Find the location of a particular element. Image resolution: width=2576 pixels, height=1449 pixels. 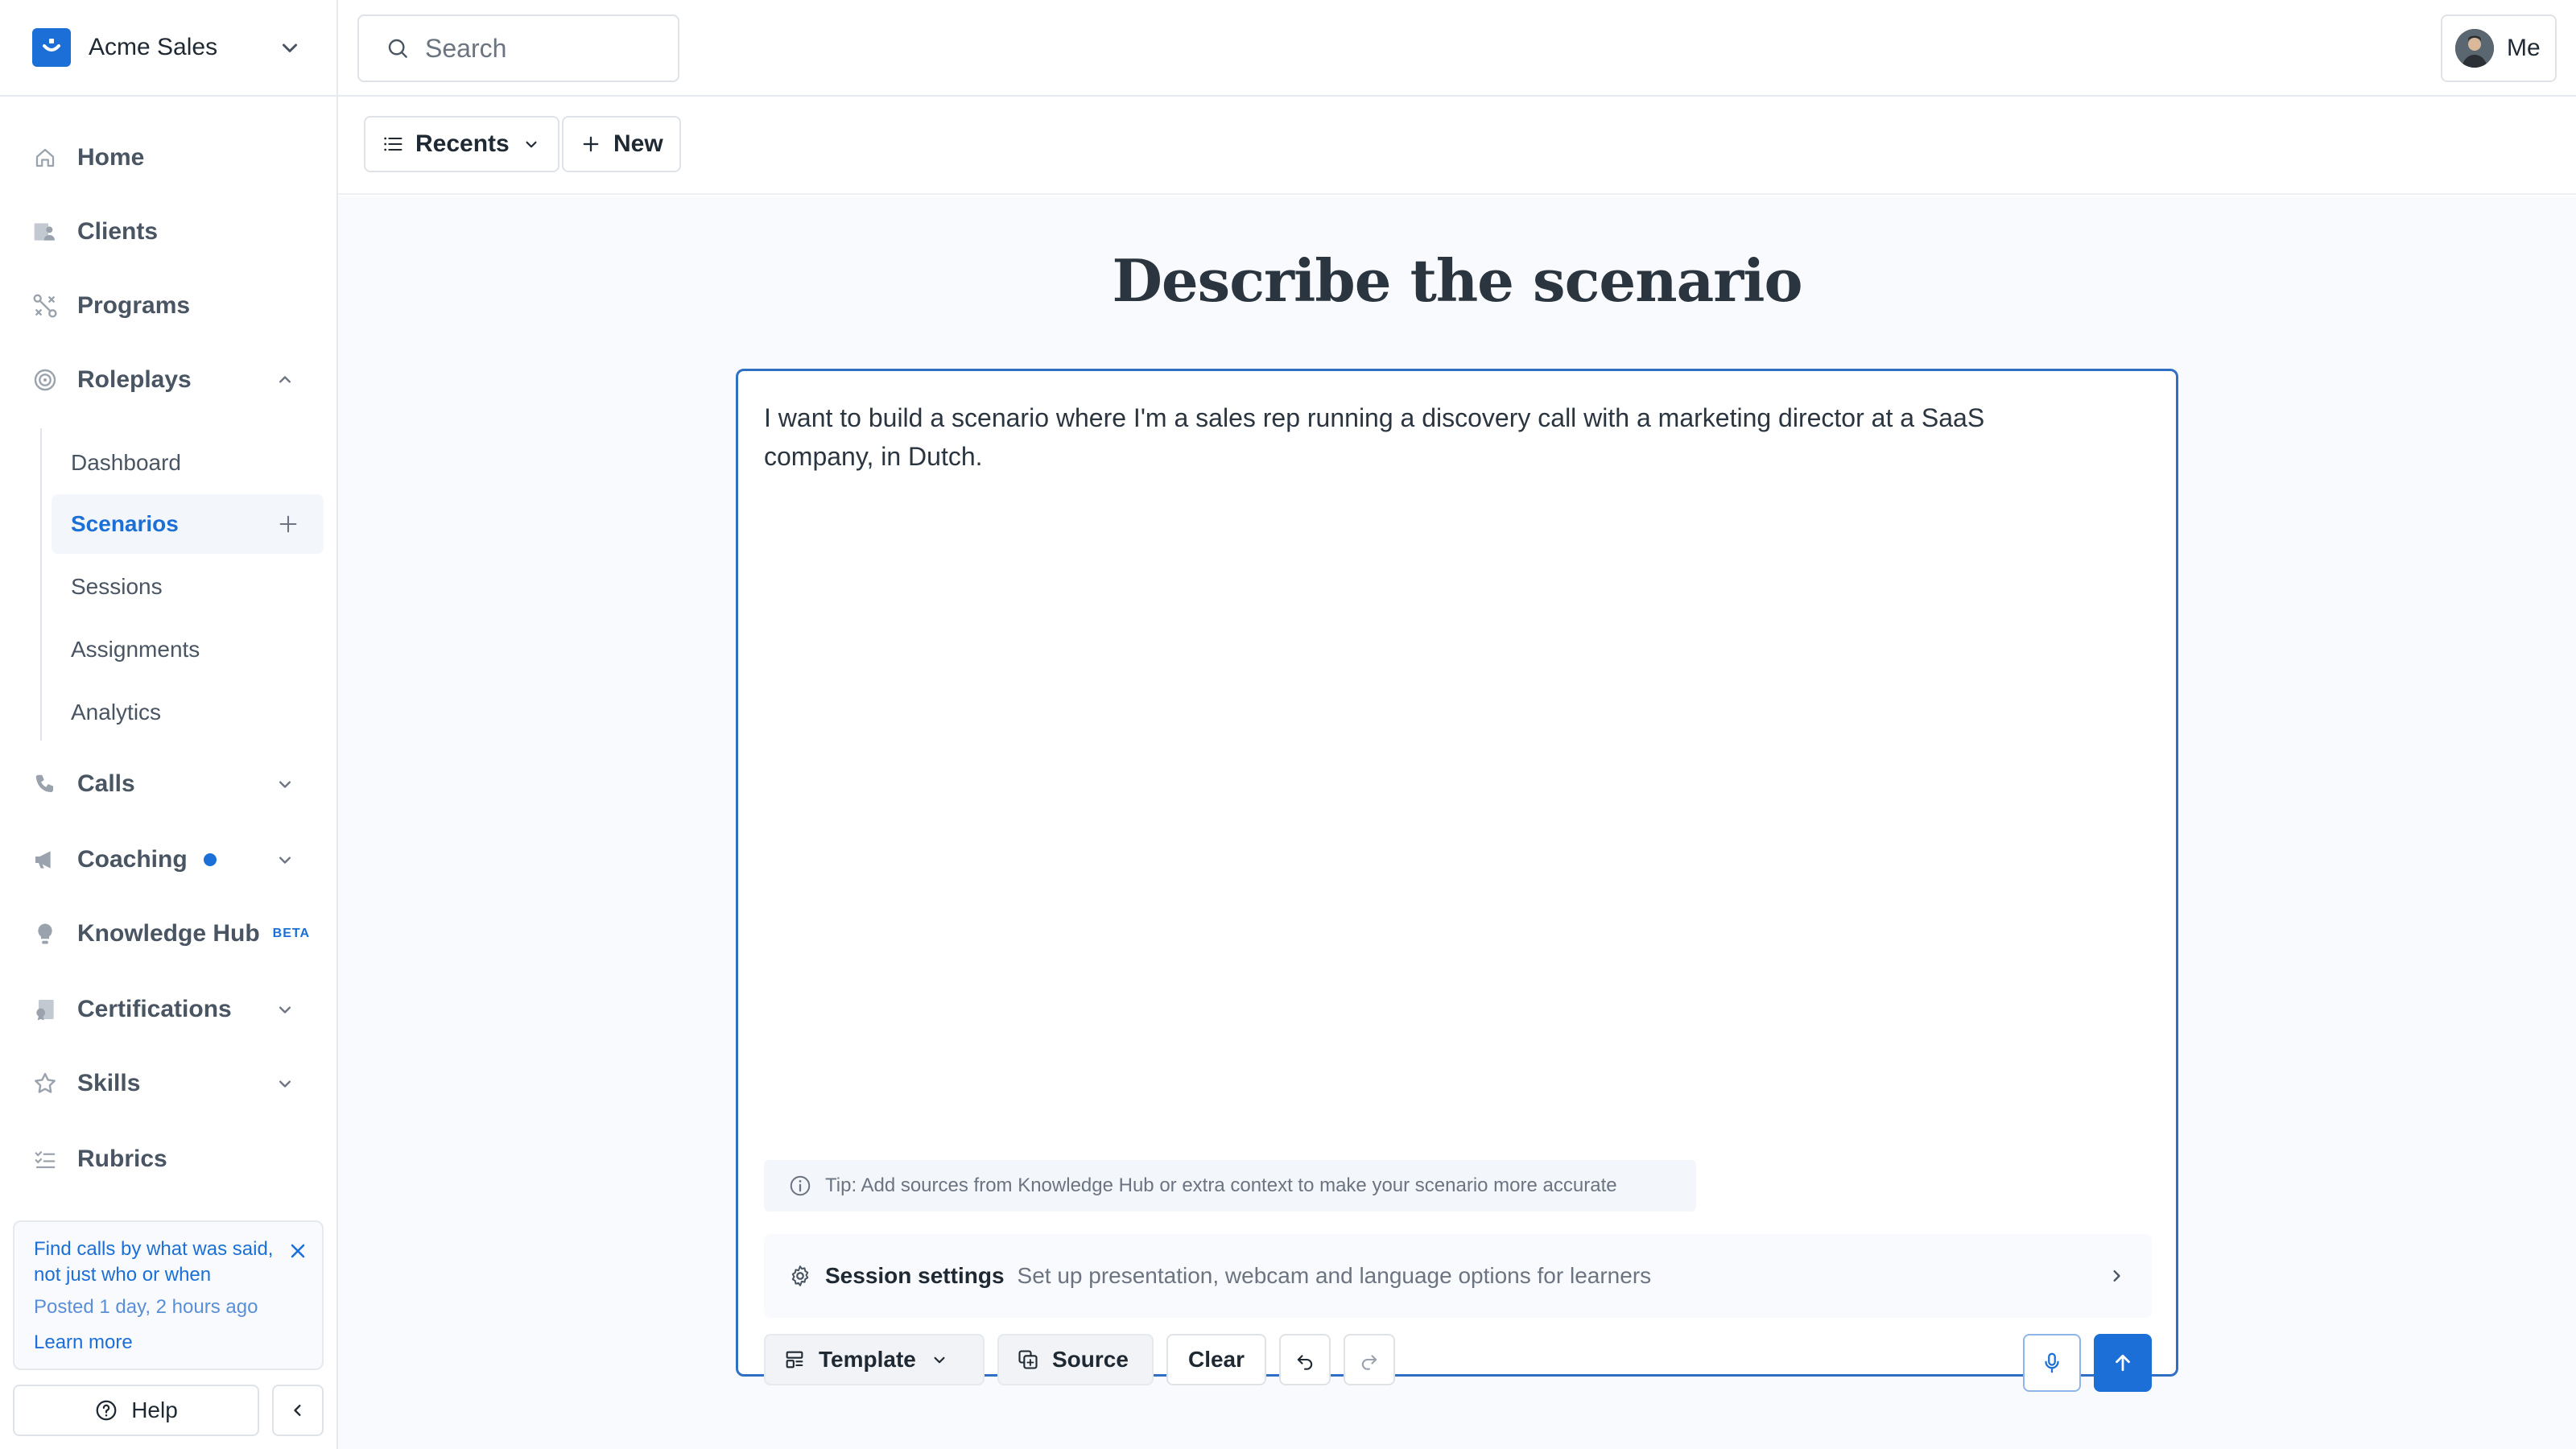

redo-button is located at coordinates (1369, 1359).